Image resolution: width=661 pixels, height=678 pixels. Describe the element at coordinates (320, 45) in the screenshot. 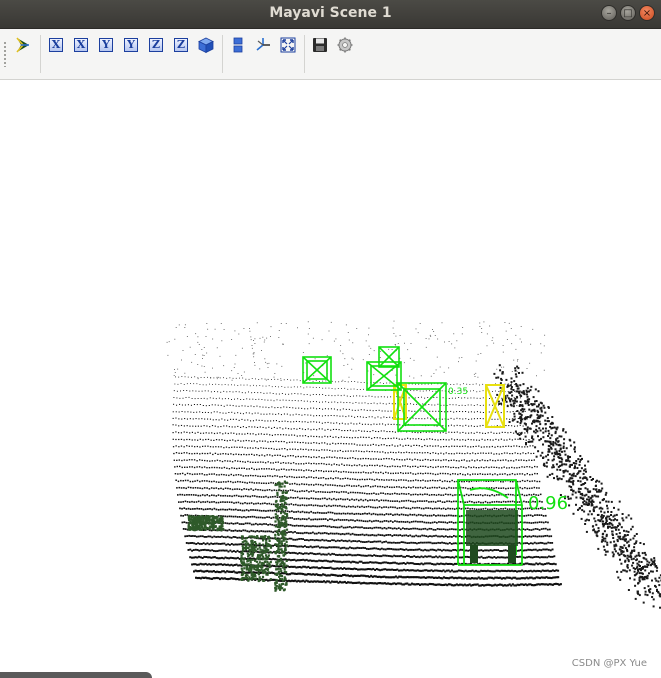

I see `save-snapshot-button` at that location.